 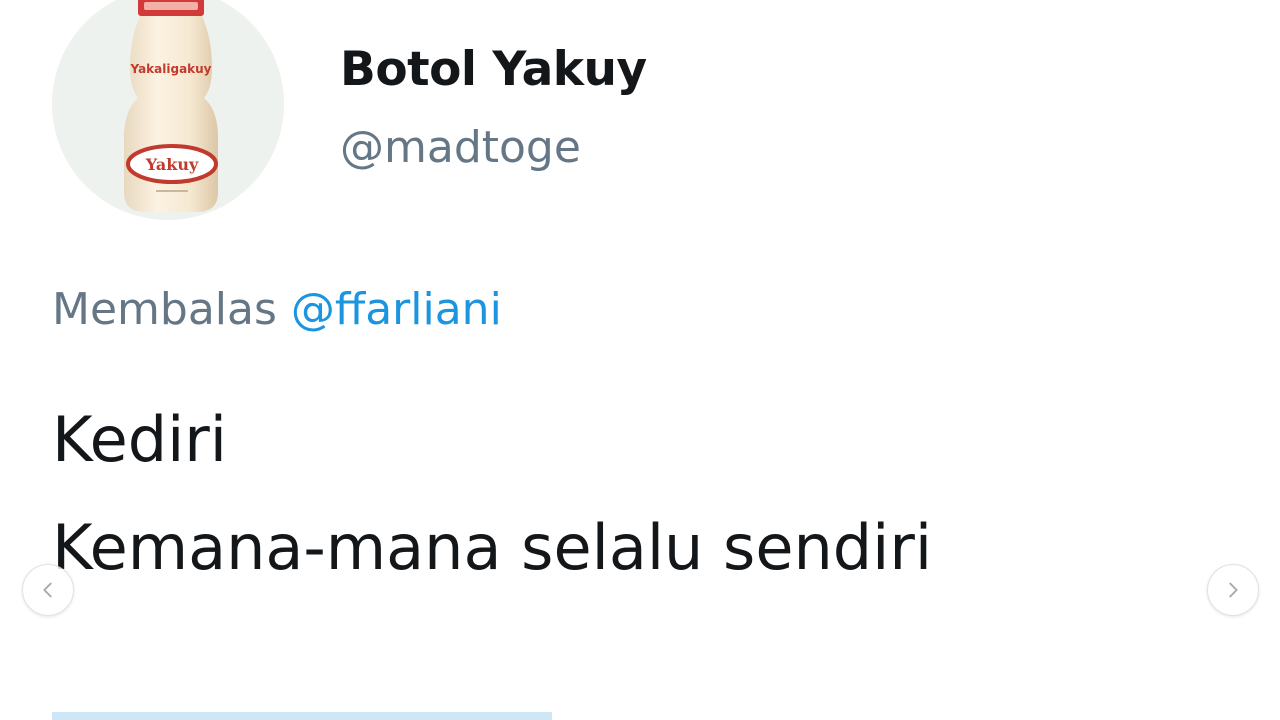 I want to click on bottle-top-label: Yakaligakuy, so click(x=170, y=69).